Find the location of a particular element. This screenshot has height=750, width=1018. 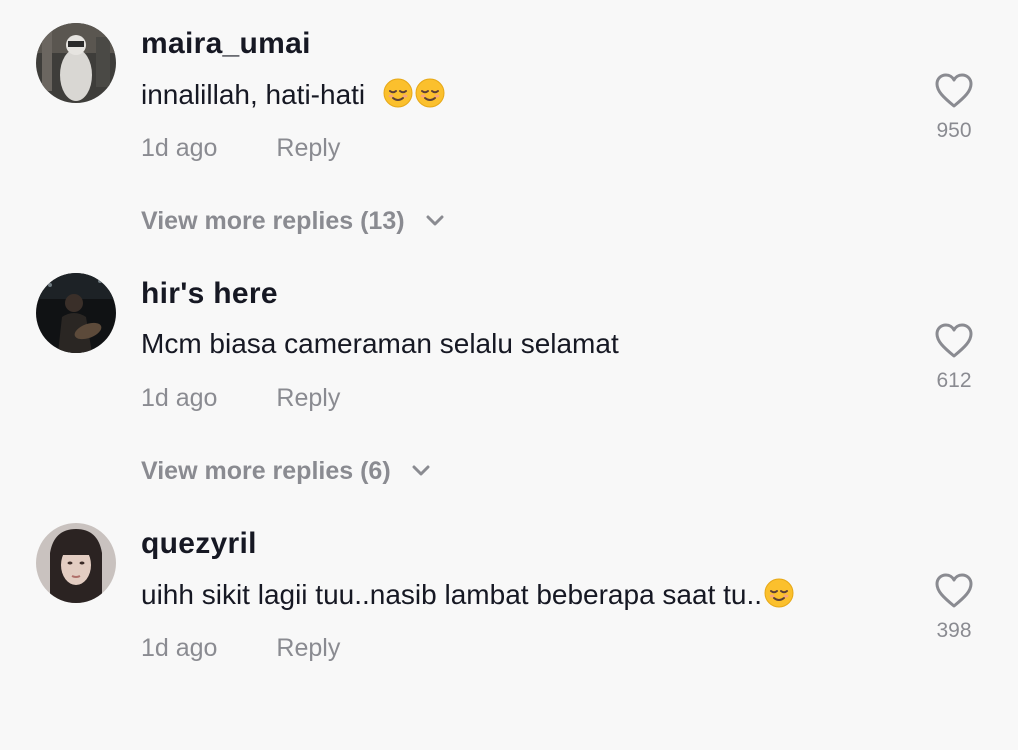

like-button: 612 is located at coordinates (954, 358).